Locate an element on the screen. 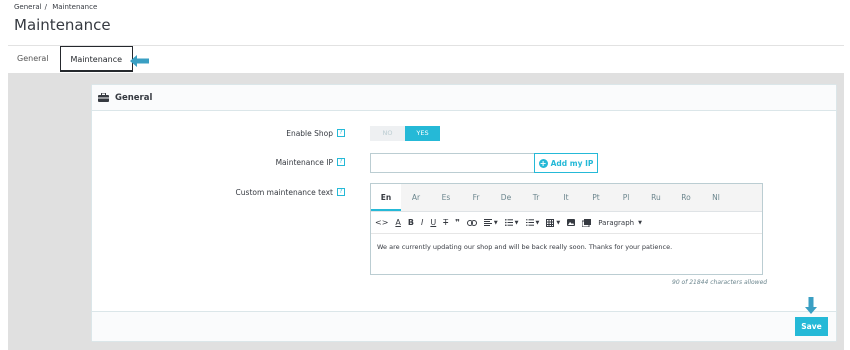 Image resolution: width=850 pixels, height=350 pixels. lang-tab-tr: Tr is located at coordinates (536, 197).